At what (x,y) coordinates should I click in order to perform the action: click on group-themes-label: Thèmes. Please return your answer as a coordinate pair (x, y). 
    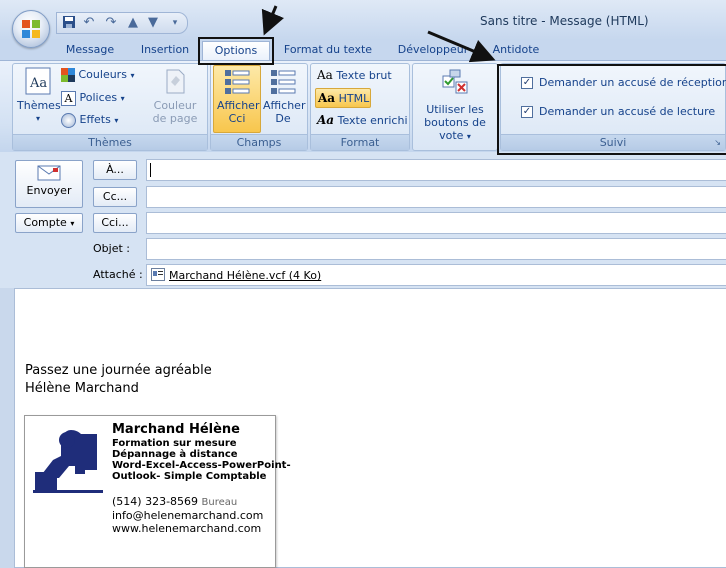
    Looking at the image, I should click on (110, 142).